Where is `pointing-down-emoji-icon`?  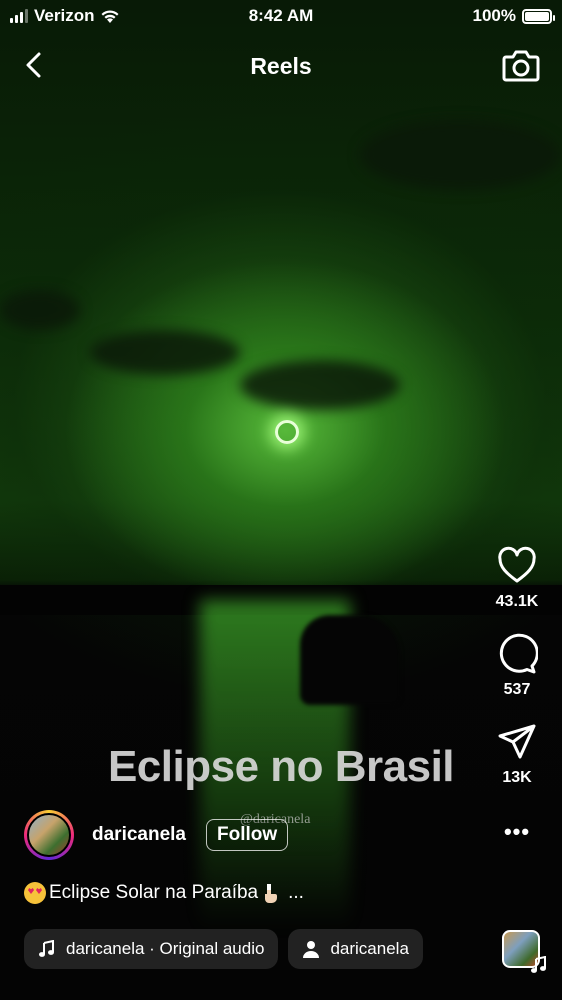
pointing-down-emoji-icon is located at coordinates (271, 893).